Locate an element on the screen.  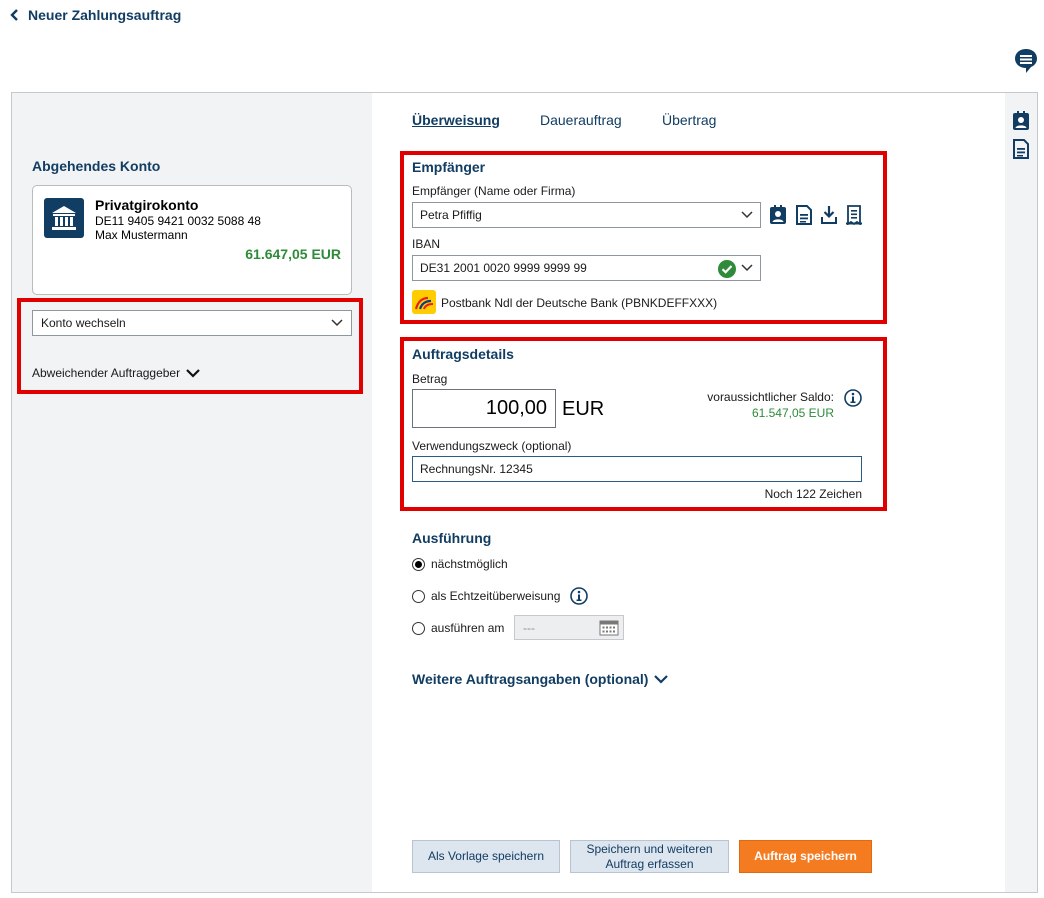
date-placeholder: --- is located at coordinates (529, 627).